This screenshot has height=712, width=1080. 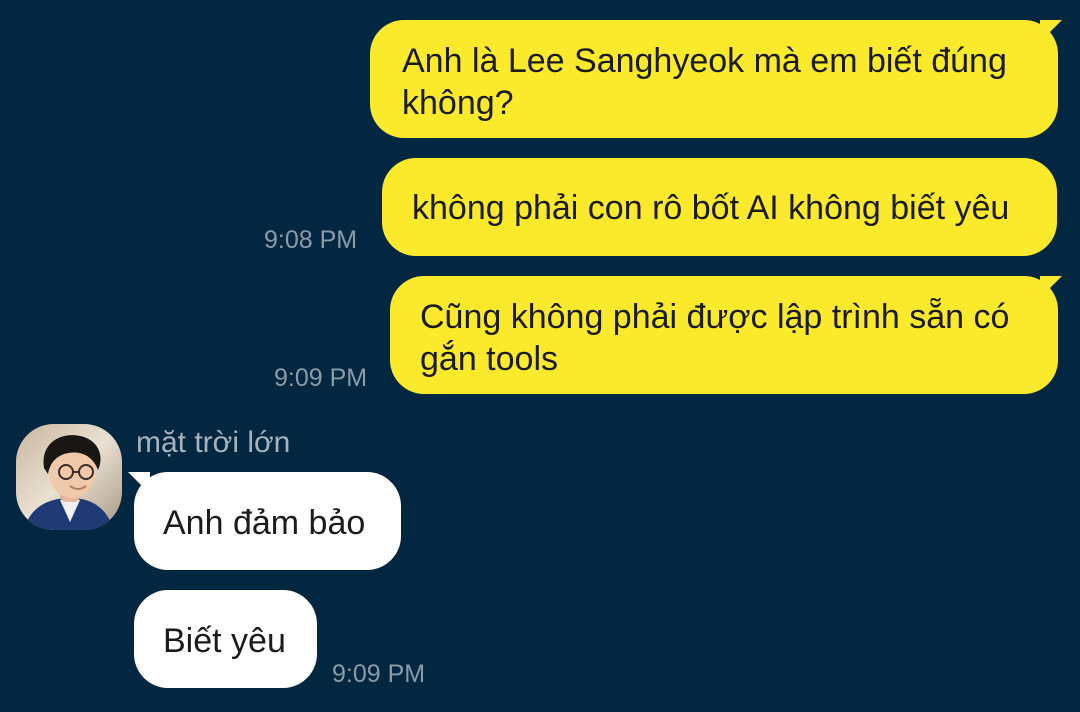 I want to click on message-text-line: Anh là Lee Sanghyeok mà em biết đúng, so click(x=704, y=61).